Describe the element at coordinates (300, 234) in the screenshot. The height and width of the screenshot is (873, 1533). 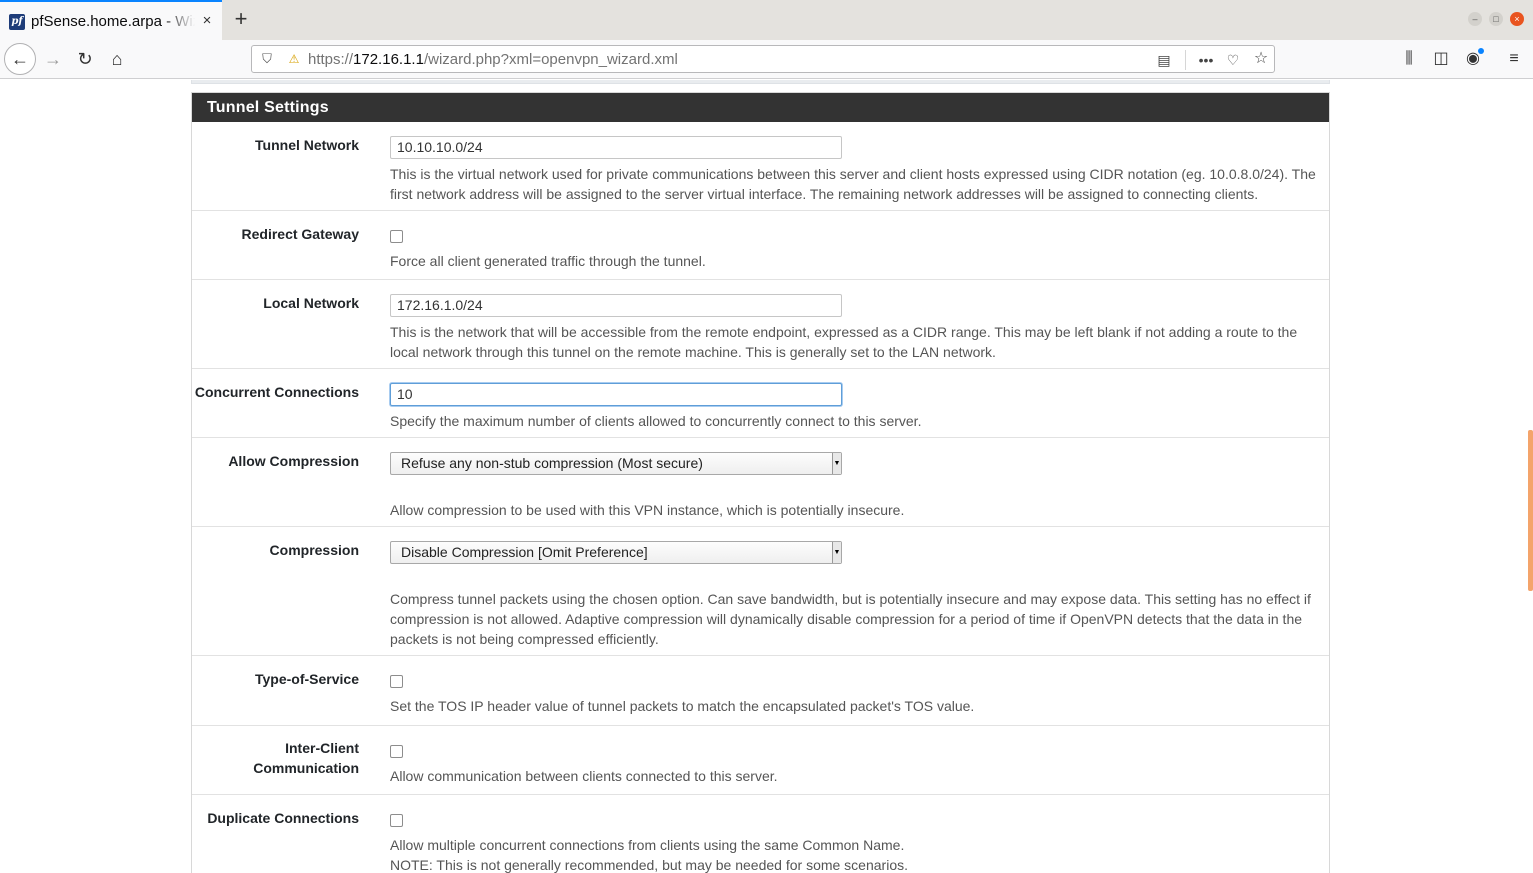
I see `redirect-gateway-label: Redirect Gateway` at that location.